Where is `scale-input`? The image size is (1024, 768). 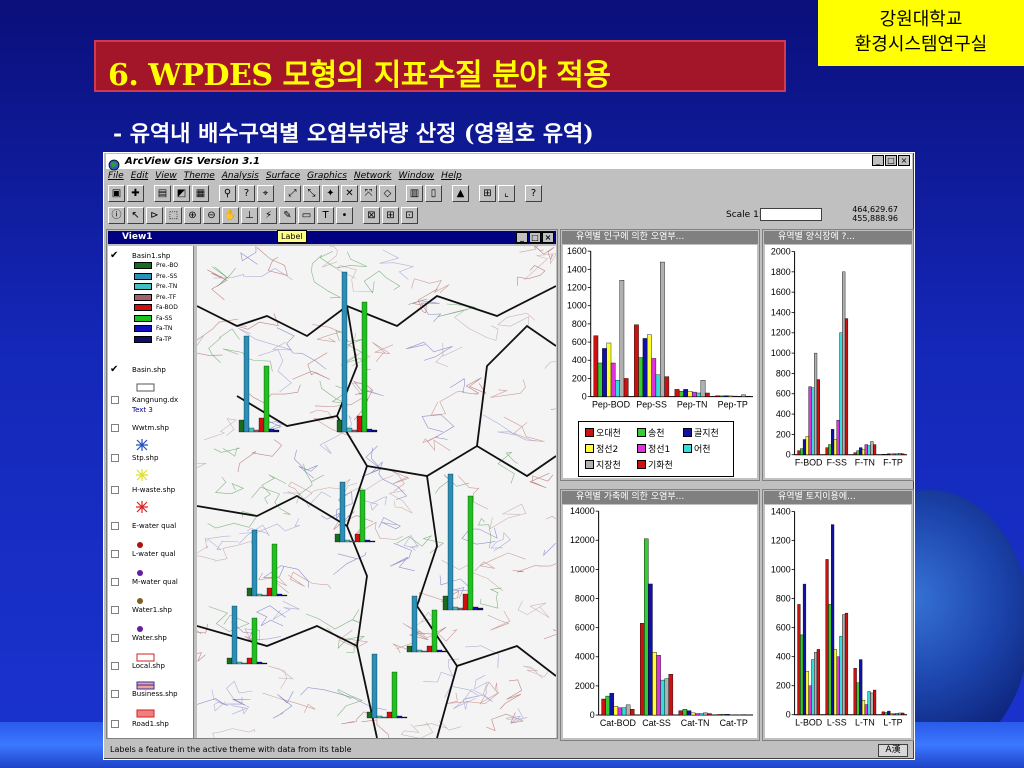 scale-input is located at coordinates (791, 214).